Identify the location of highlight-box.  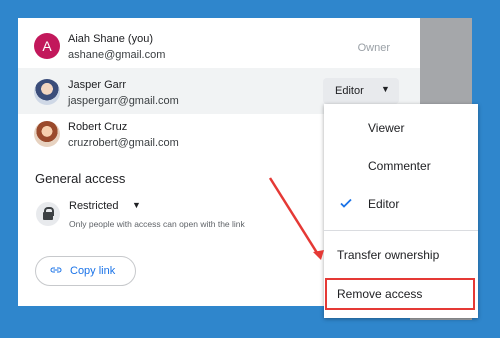
(400, 294).